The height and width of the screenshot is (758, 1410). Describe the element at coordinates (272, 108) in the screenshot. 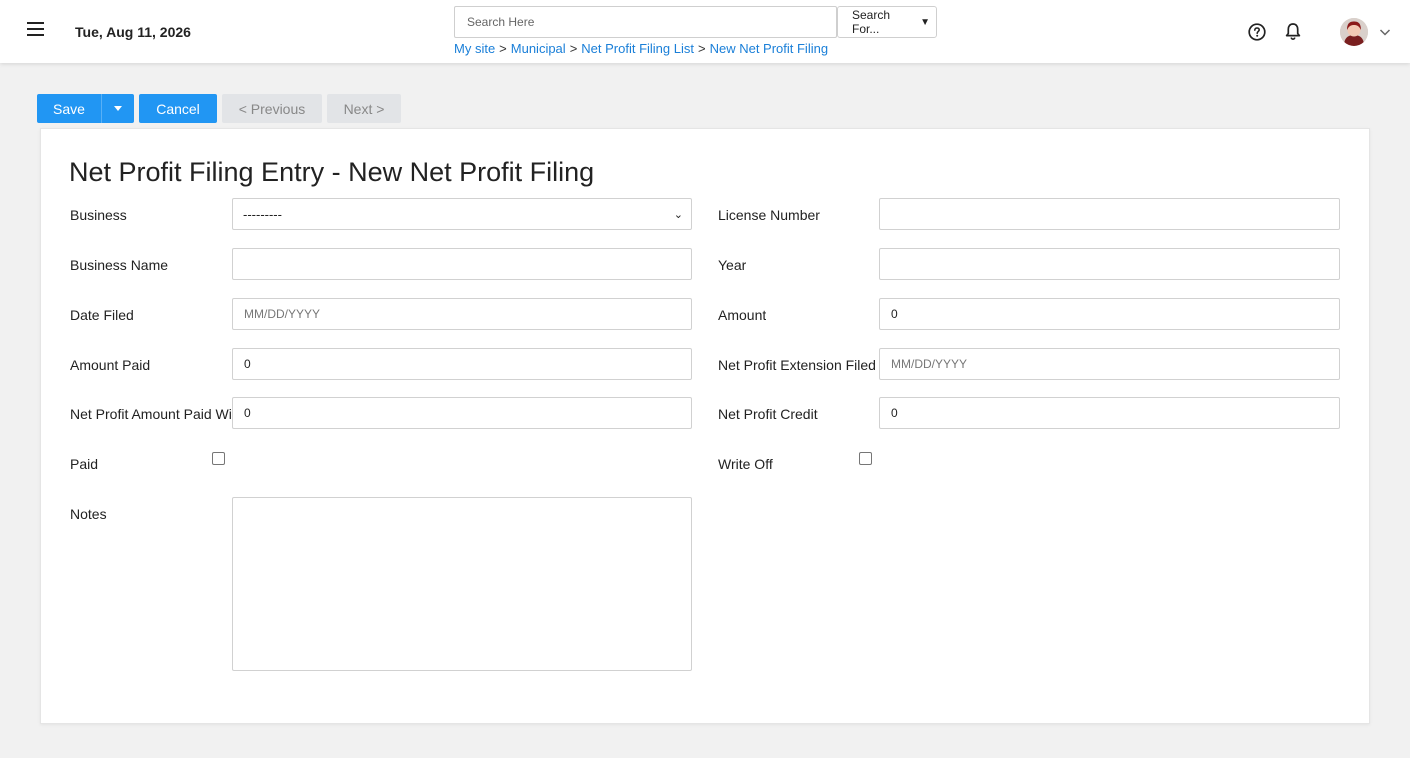

I see `previous-button: < Previous` at that location.